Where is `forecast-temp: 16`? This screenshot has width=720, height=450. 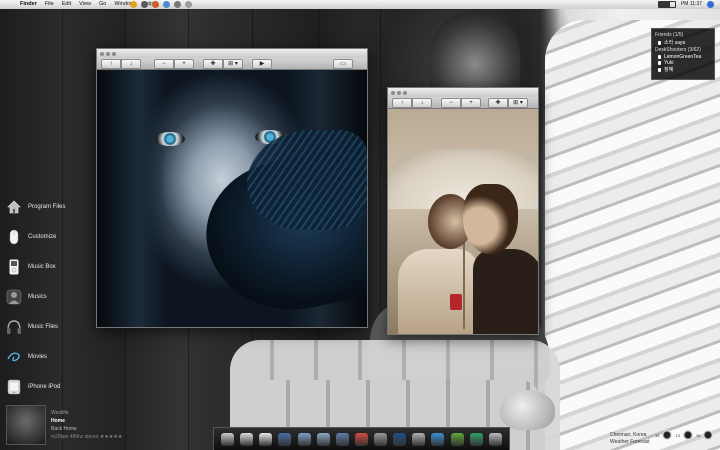
forecast-temp: 16 is located at coordinates (698, 435).